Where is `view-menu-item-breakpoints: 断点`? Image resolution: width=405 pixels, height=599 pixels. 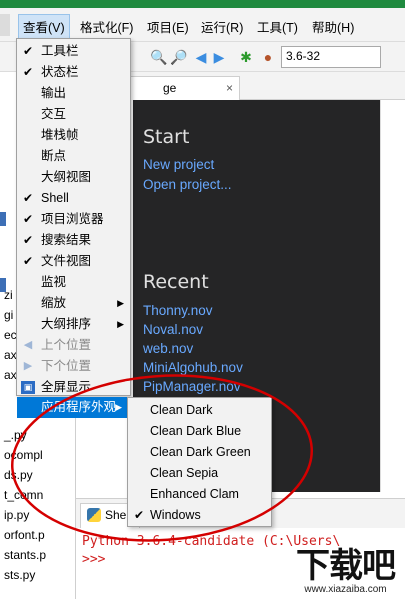 view-menu-item-breakpoints: 断点 is located at coordinates (73, 156).